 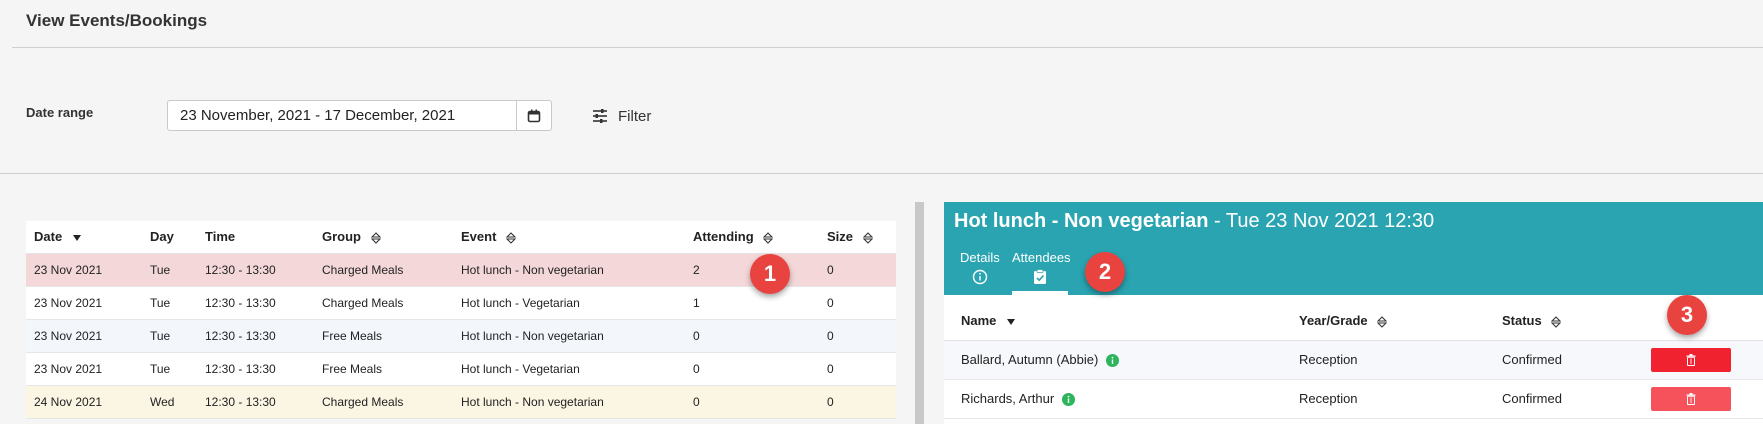 What do you see at coordinates (342, 115) in the screenshot?
I see `date-range-input: 23 November, 2021 - 17 December, 2021` at bounding box center [342, 115].